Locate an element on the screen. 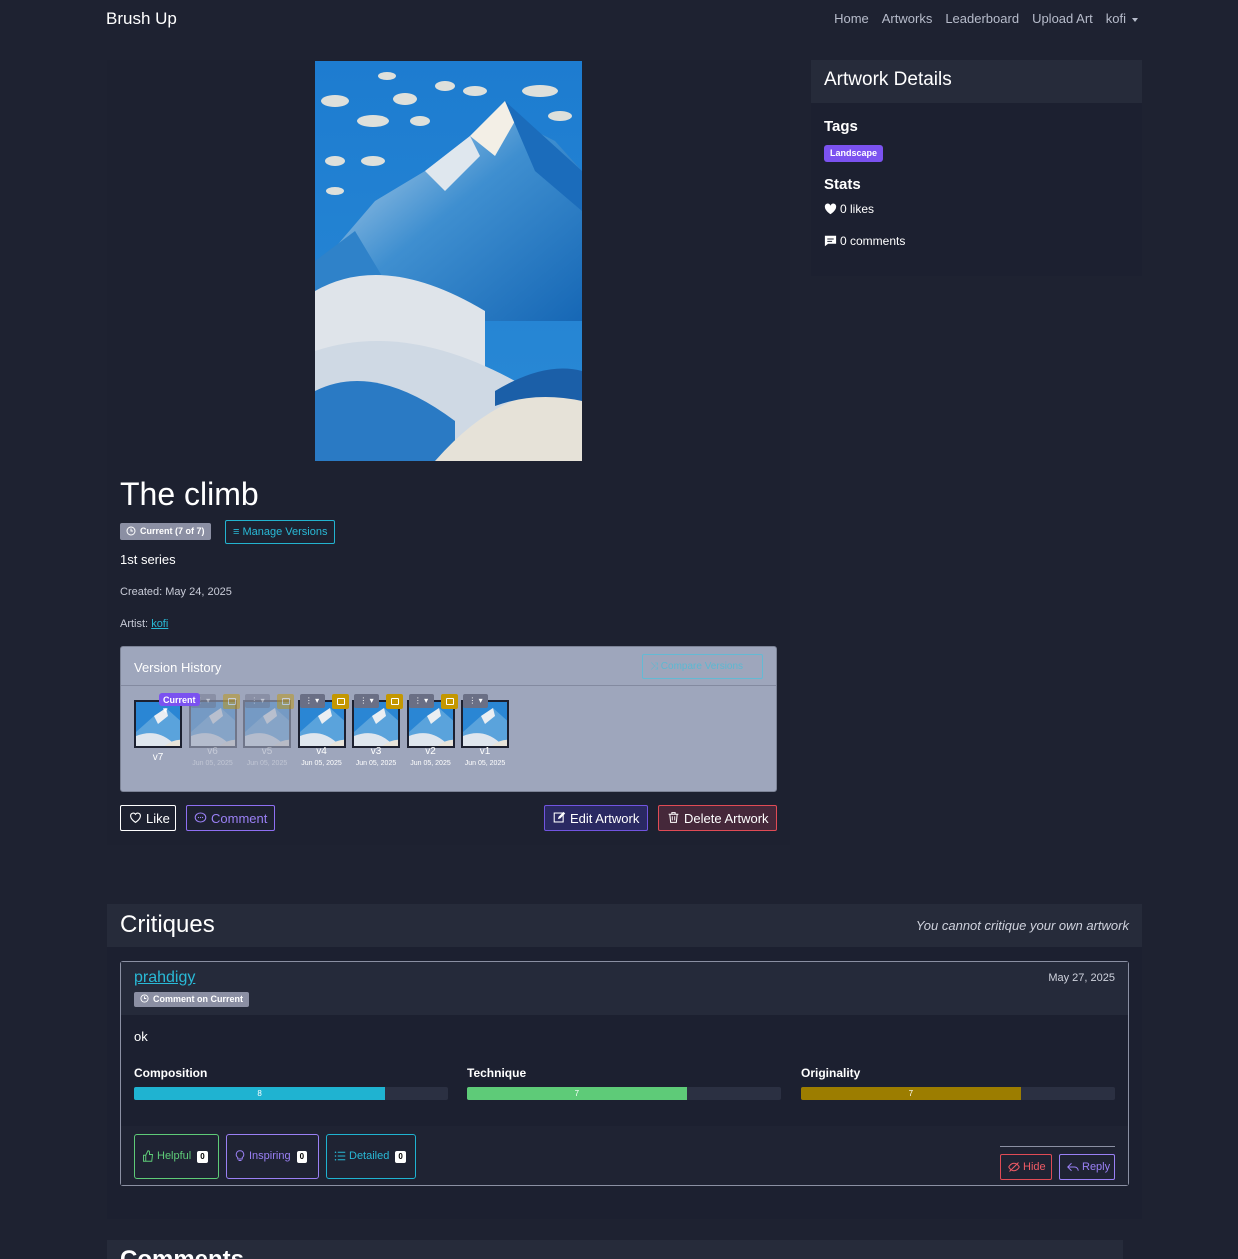  version-label: v2 is located at coordinates (430, 751).